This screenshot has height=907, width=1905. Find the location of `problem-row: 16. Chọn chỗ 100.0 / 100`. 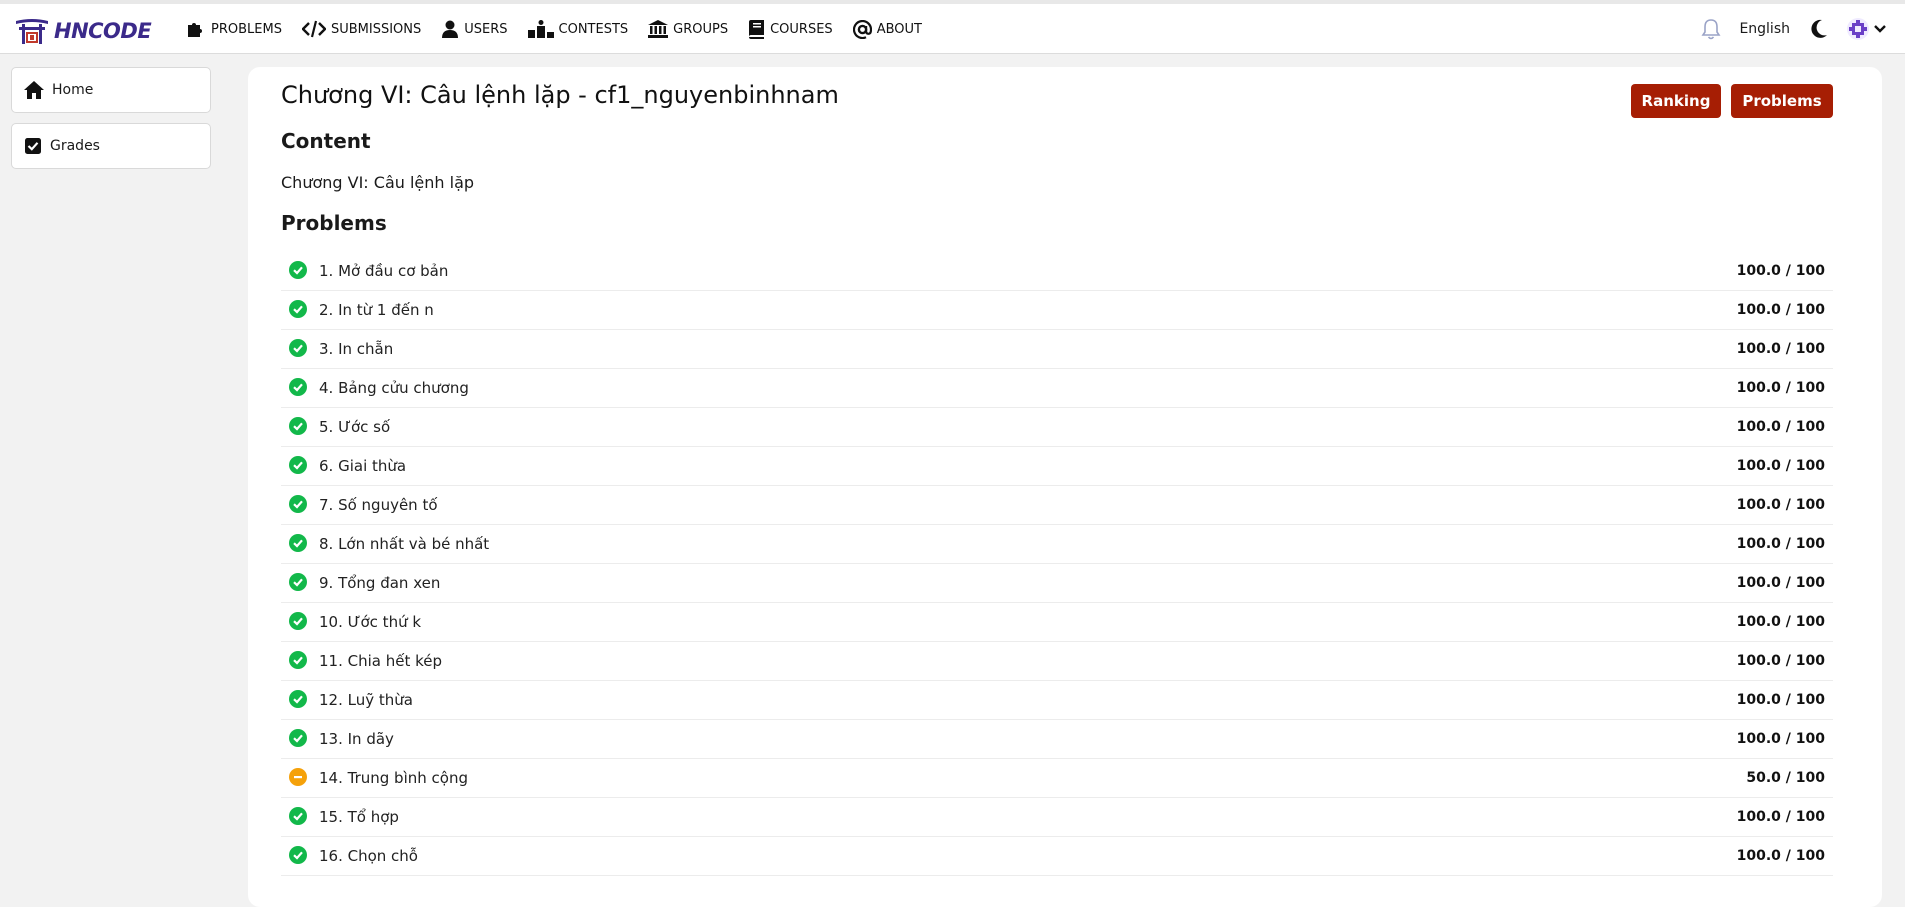

problem-row: 16. Chọn chỗ 100.0 / 100 is located at coordinates (1057, 856).